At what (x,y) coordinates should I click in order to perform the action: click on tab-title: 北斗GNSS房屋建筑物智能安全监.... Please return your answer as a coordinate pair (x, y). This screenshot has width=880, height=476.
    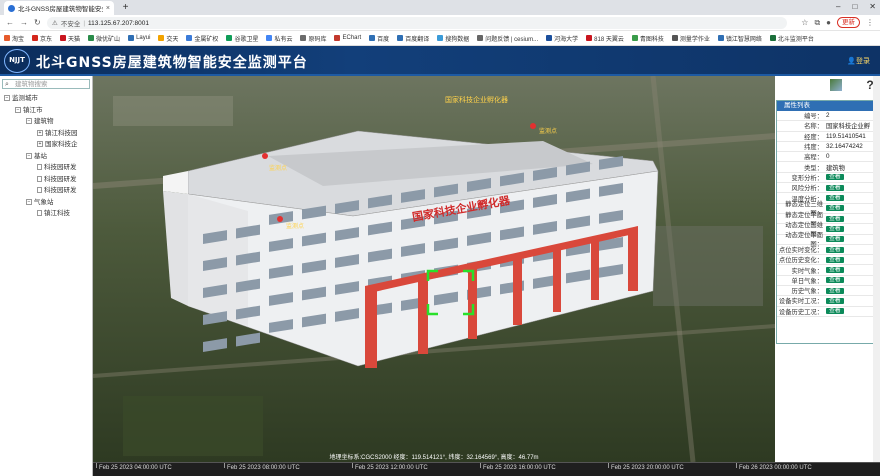
    Looking at the image, I should click on (60, 9).